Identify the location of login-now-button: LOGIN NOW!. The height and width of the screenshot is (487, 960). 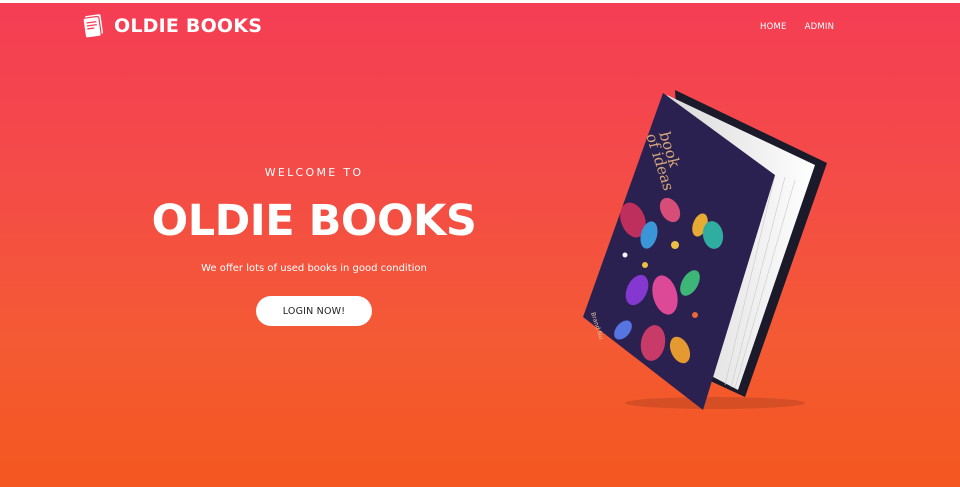
(314, 311).